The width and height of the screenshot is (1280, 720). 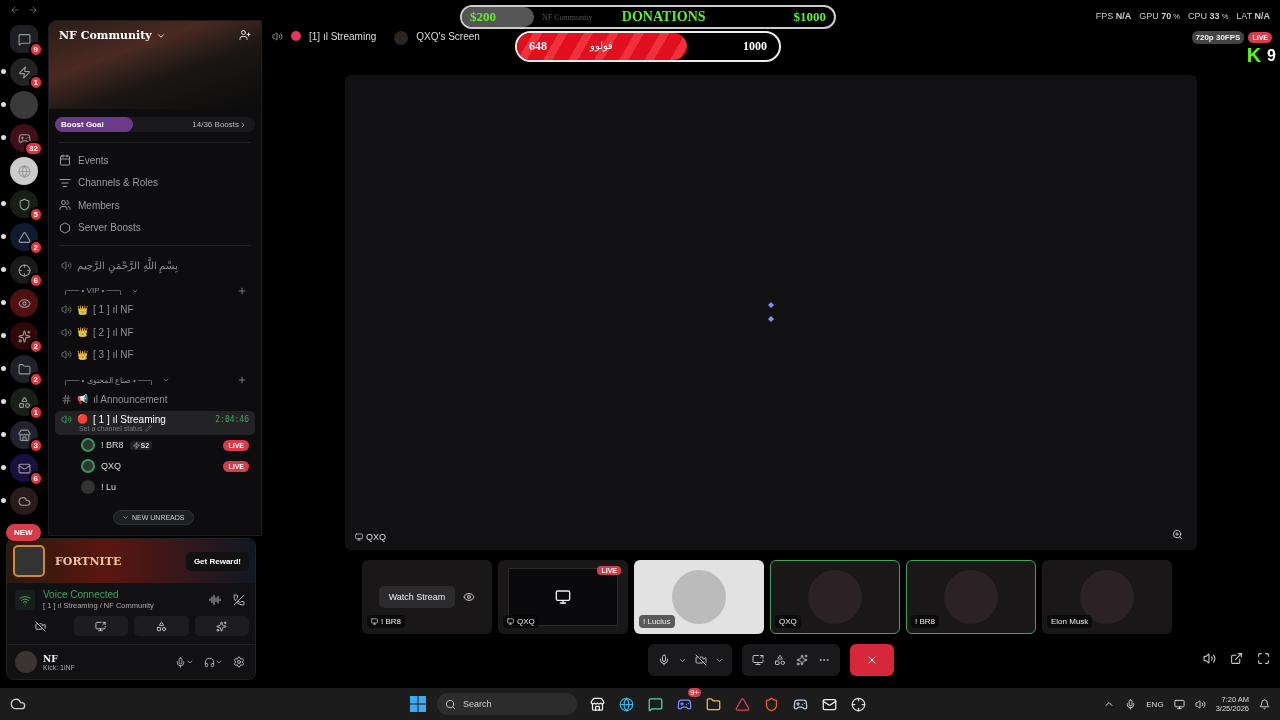 What do you see at coordinates (155, 160) in the screenshot?
I see `menu-item: Events` at bounding box center [155, 160].